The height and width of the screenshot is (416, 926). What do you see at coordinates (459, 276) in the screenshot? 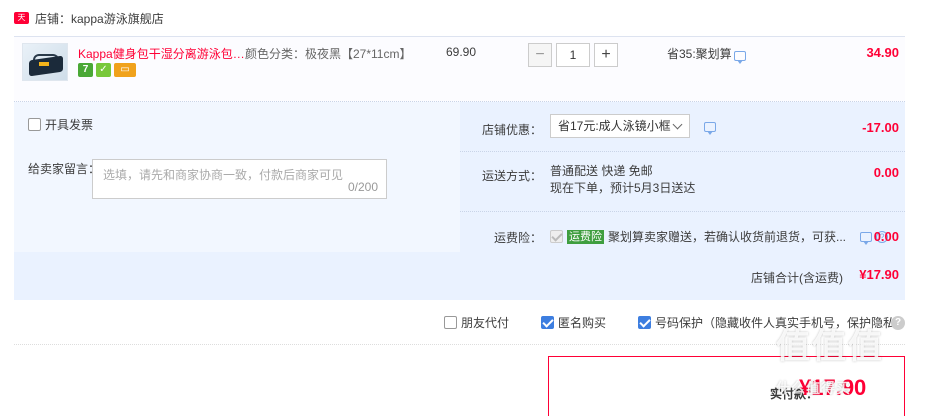
I see `shop-total-row: 店铺合计(含运费) ¥17.90` at bounding box center [459, 276].